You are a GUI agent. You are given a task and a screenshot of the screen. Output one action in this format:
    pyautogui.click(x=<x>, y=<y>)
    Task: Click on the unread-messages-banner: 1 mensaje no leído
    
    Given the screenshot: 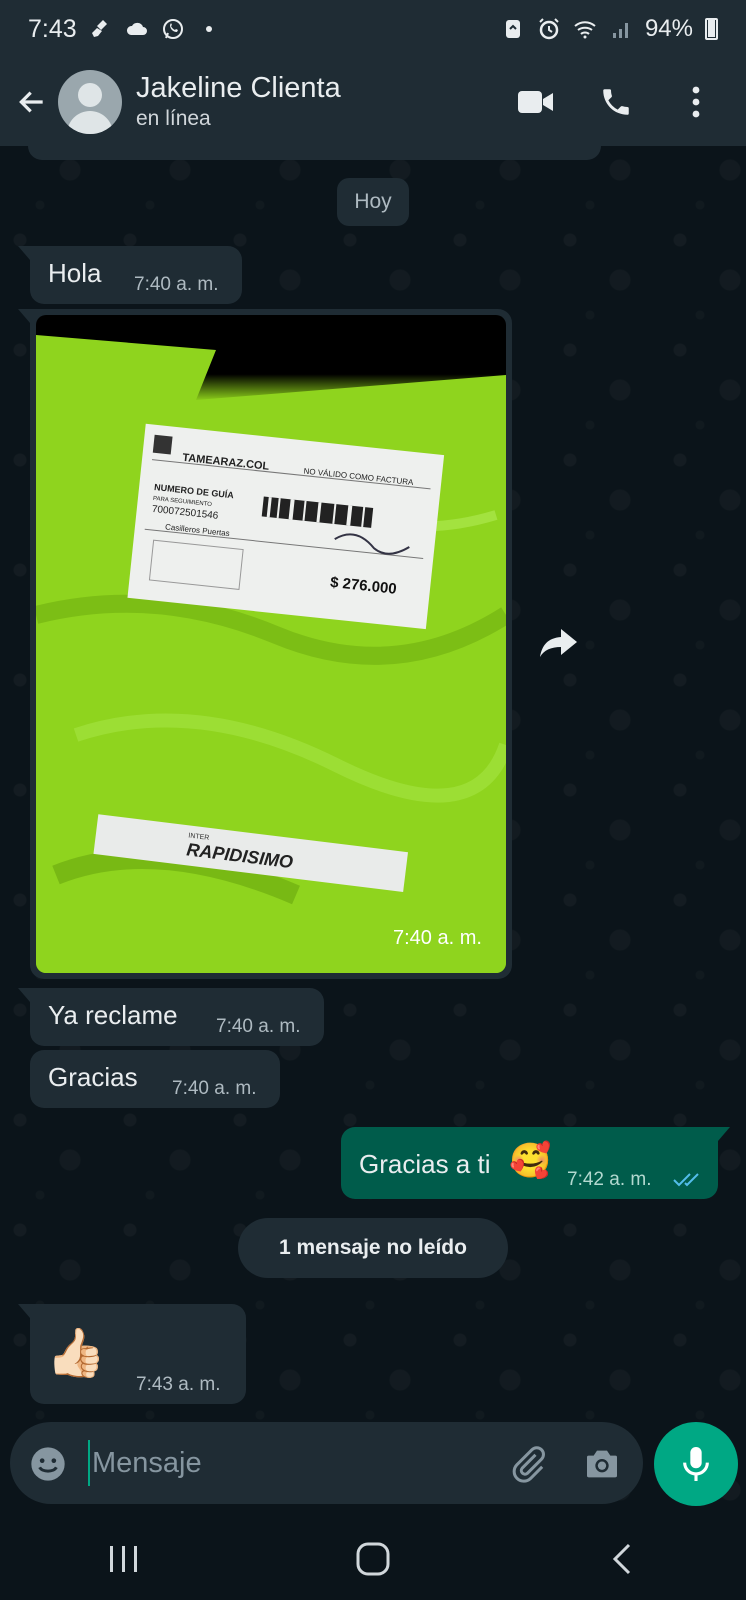 What is the action you would take?
    pyautogui.click(x=373, y=1248)
    